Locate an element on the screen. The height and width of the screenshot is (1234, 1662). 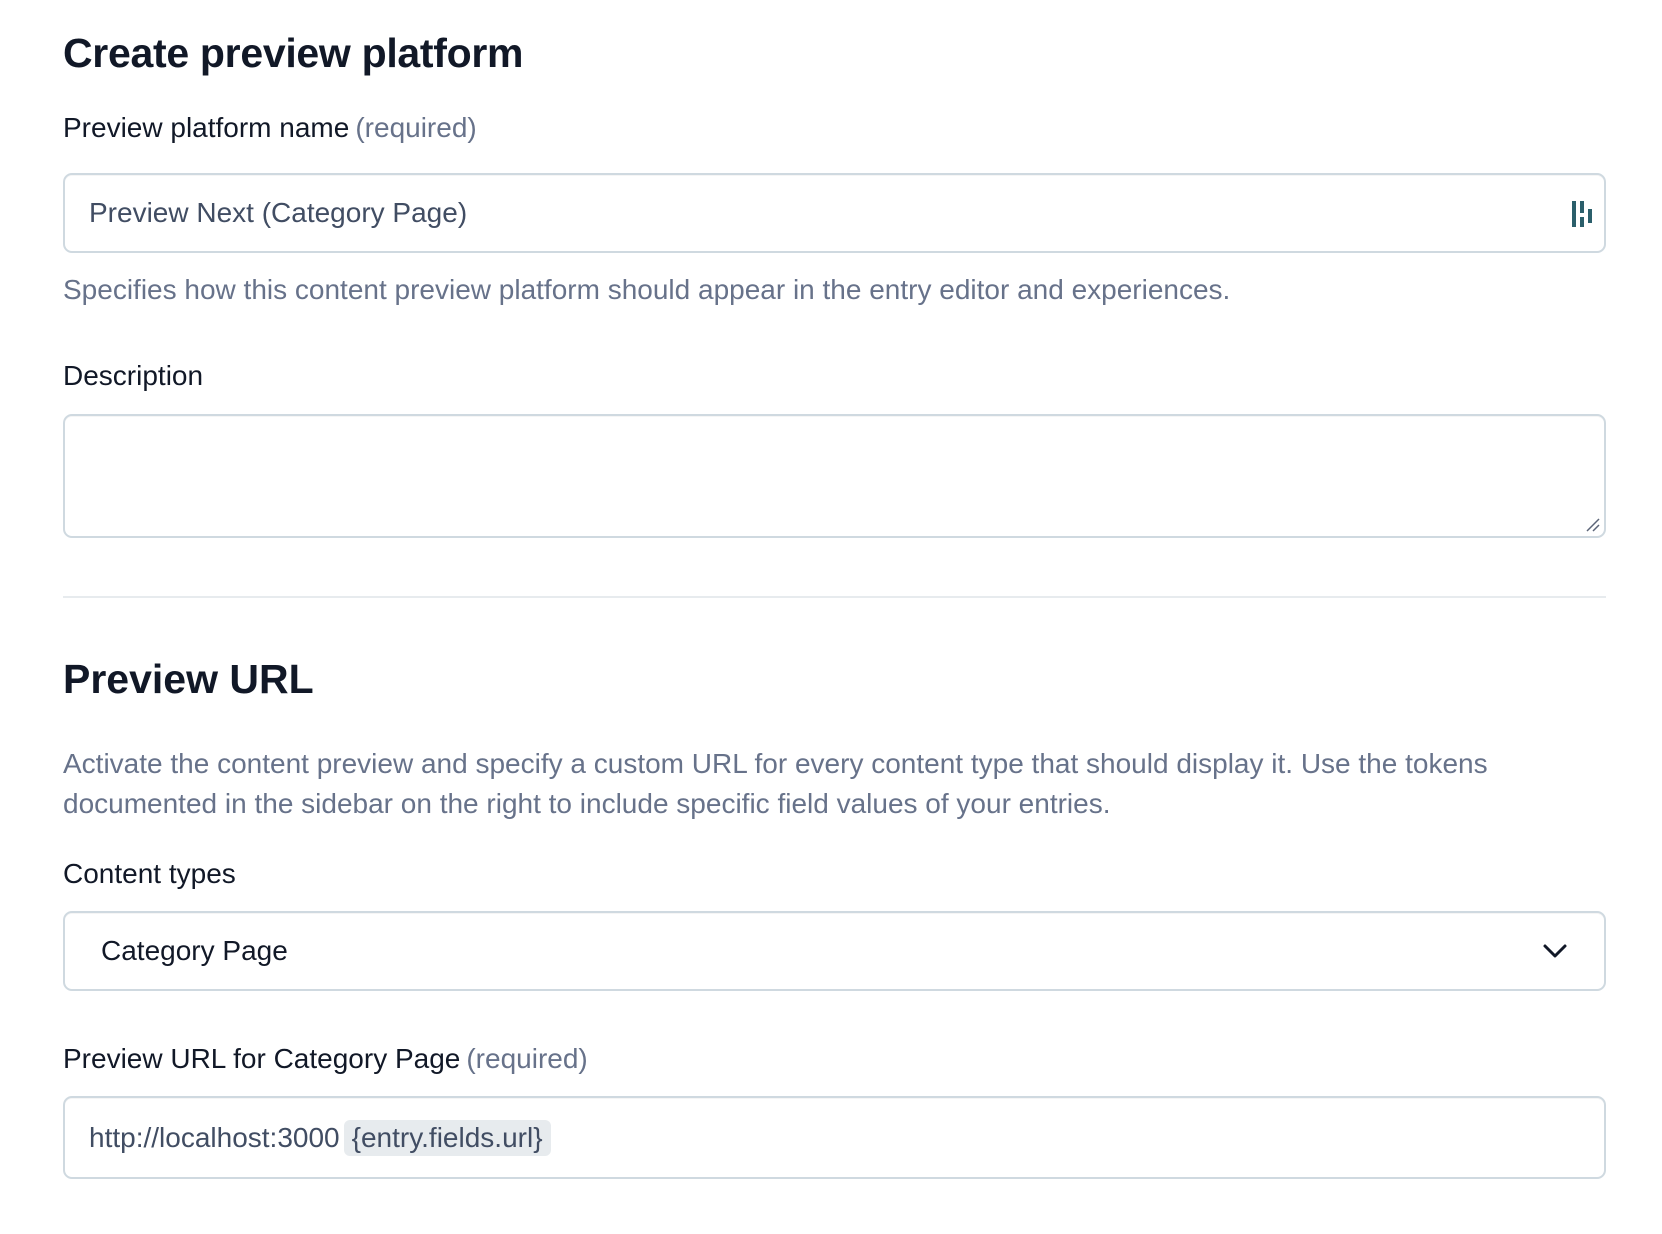
preview-url-input: http://localhost:3000 {entry.fields.url} is located at coordinates (834, 1137).